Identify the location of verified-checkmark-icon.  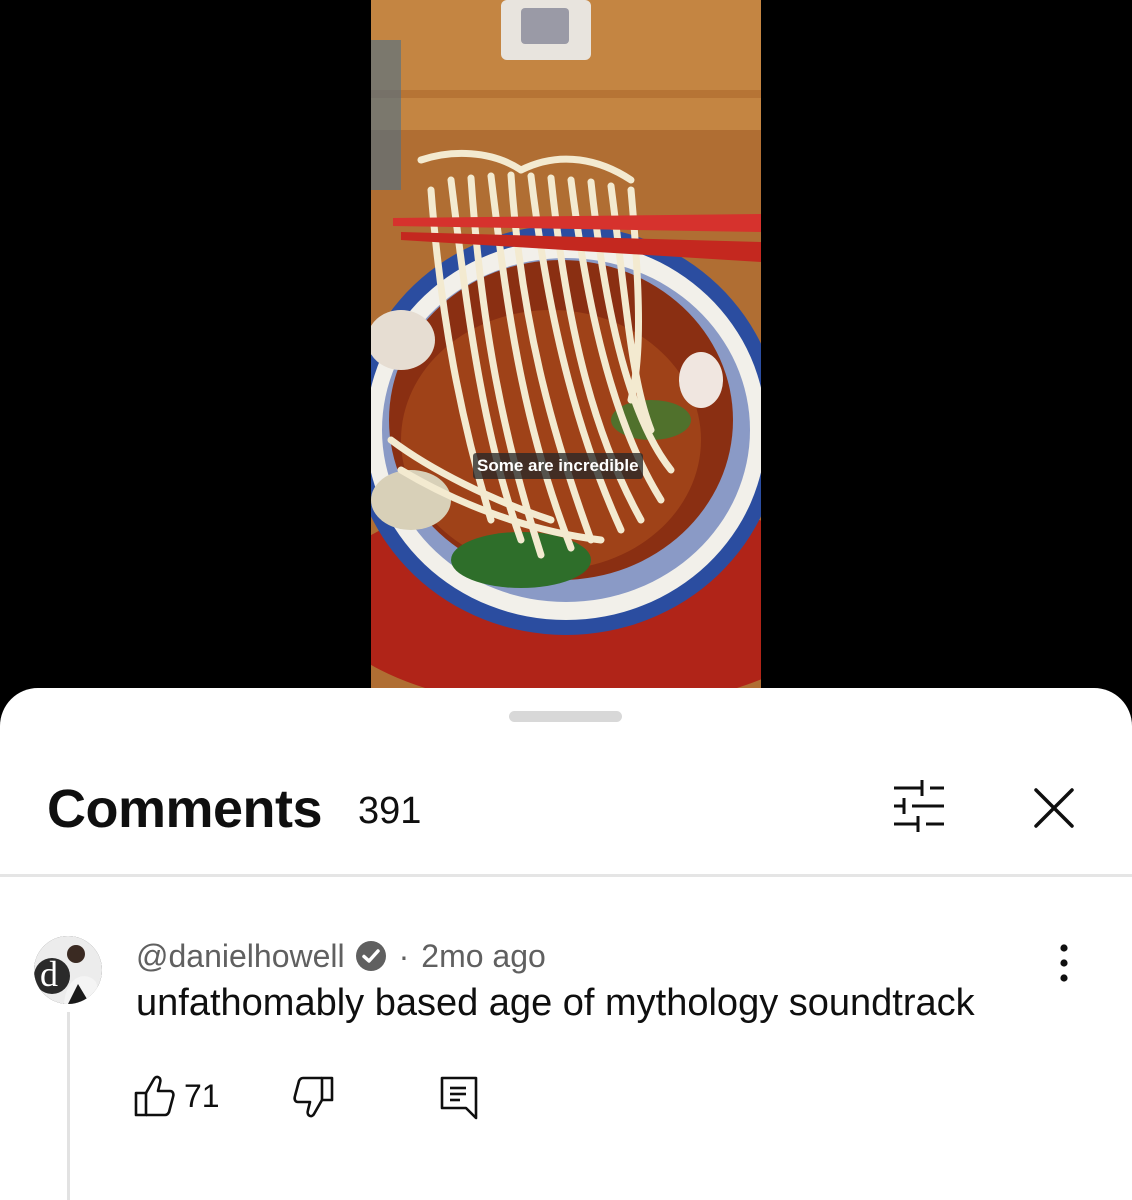
(371, 956).